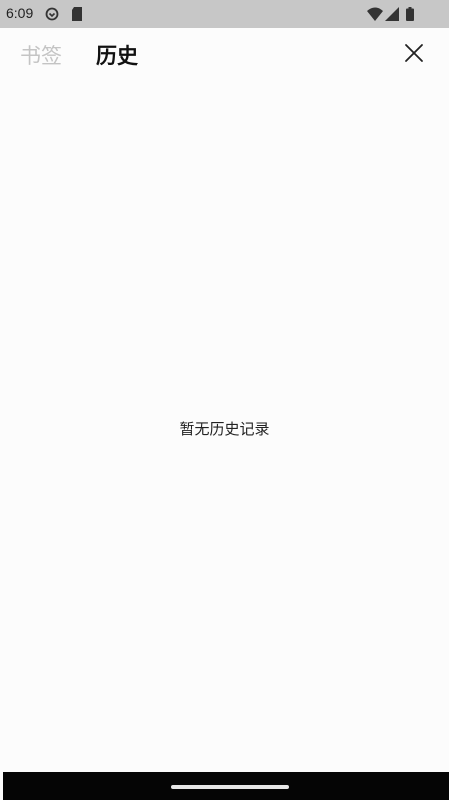 This screenshot has width=449, height=800. What do you see at coordinates (117, 56) in the screenshot?
I see `tab-history: 历史` at bounding box center [117, 56].